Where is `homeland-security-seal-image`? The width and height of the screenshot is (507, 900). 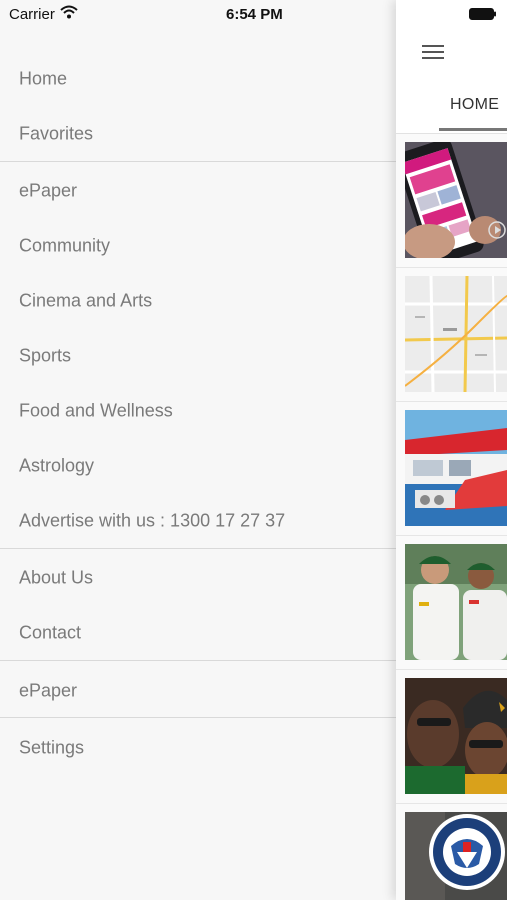
homeland-security-seal-image is located at coordinates (456, 856).